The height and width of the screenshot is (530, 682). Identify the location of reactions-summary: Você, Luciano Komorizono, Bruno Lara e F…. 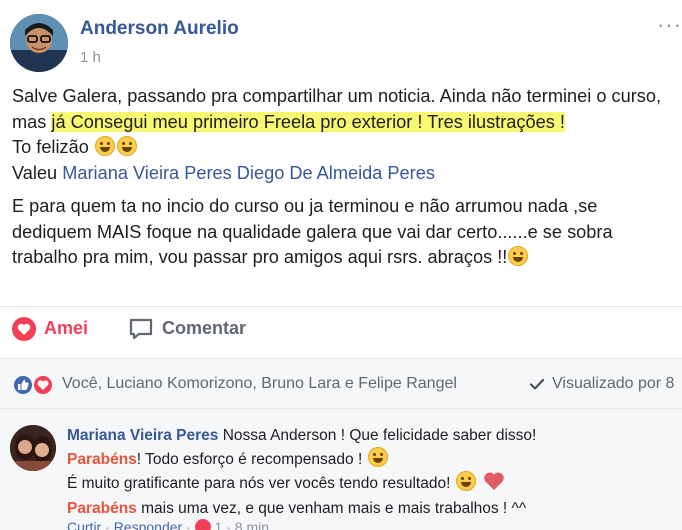
(341, 383).